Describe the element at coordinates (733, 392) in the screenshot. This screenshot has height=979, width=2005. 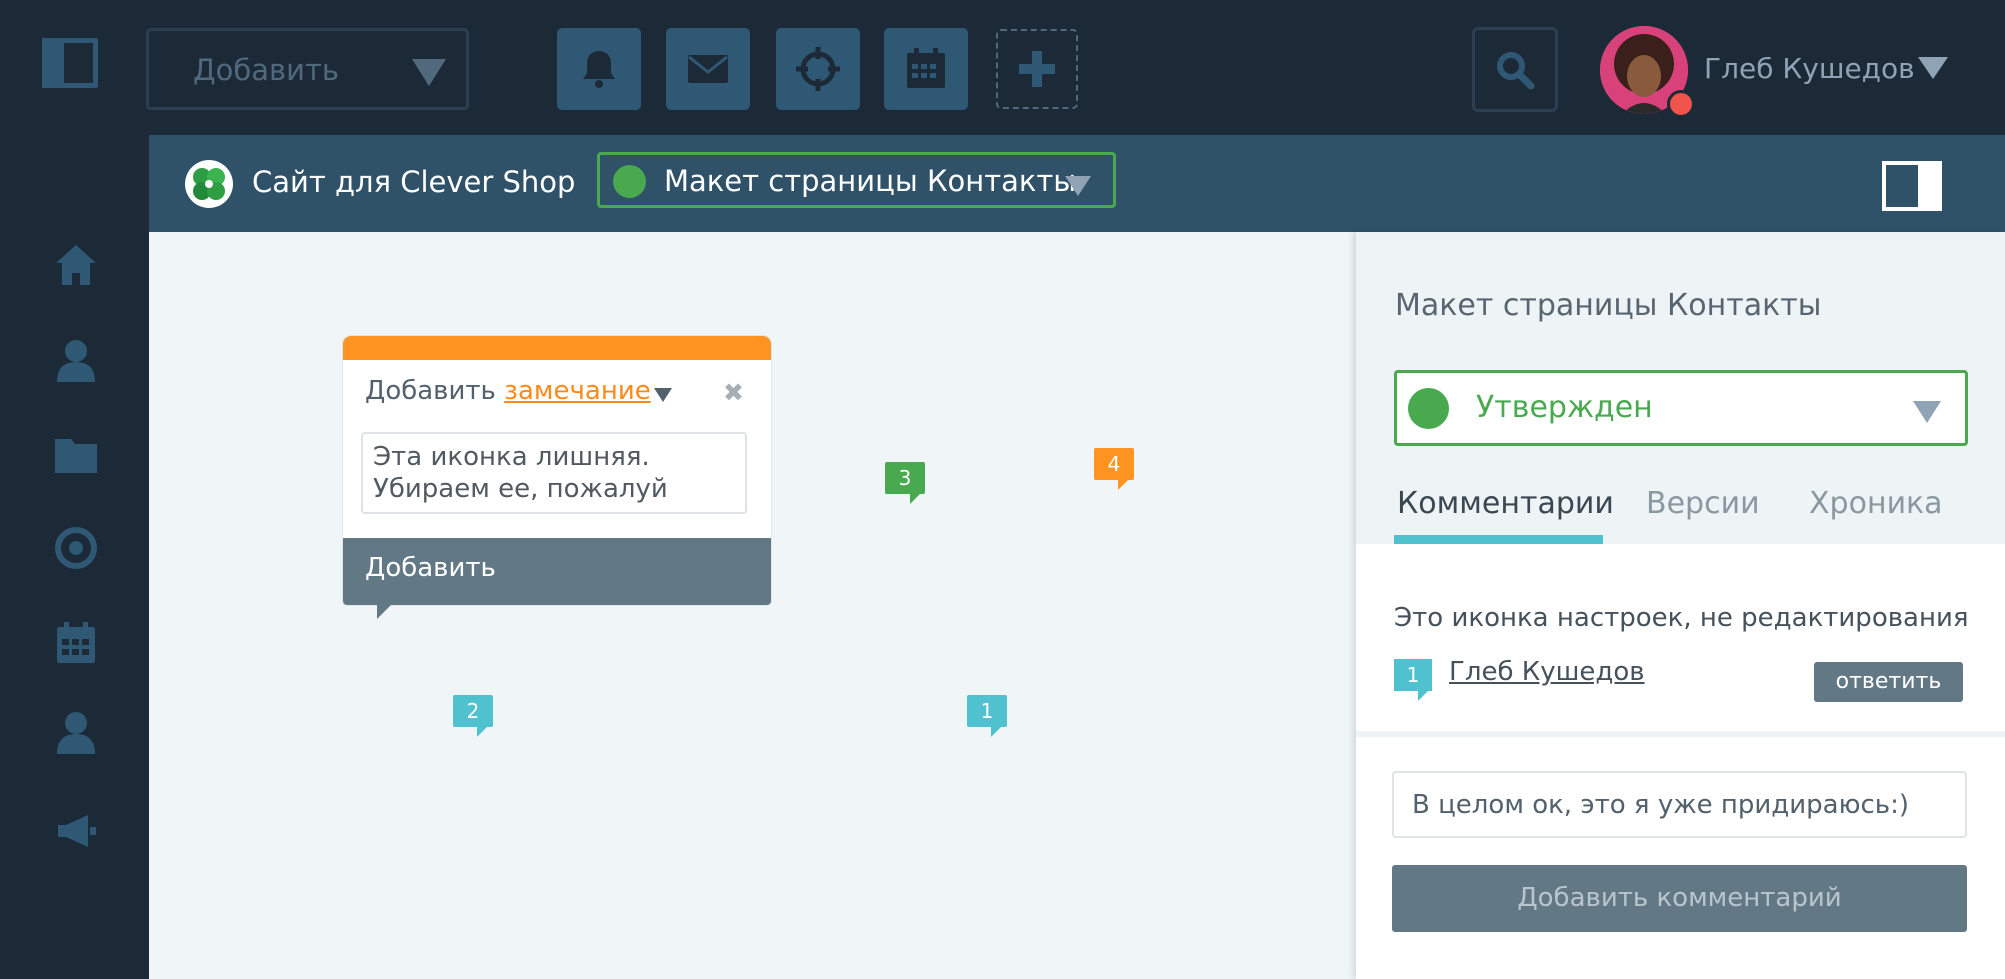
I see `close-icon: ✖` at that location.